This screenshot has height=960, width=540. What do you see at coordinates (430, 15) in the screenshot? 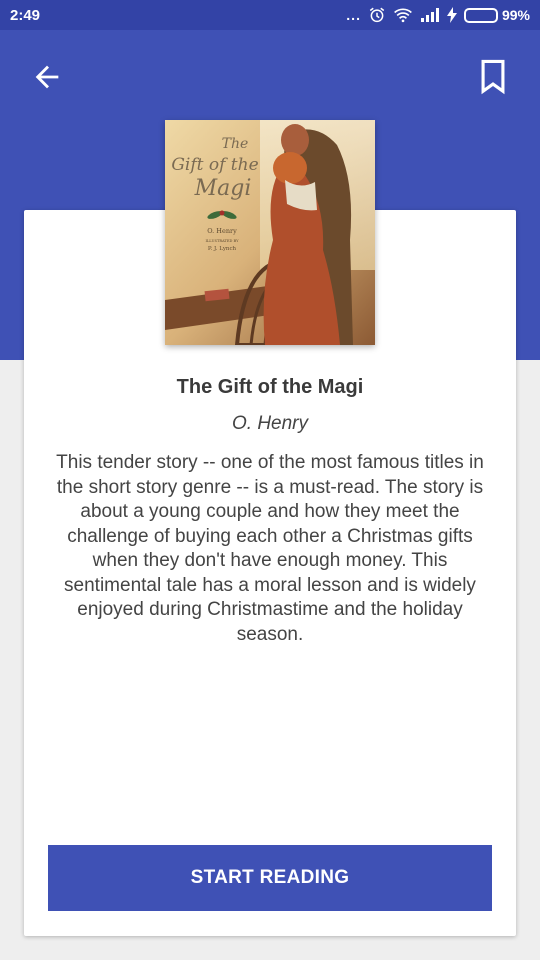
I see `signal-icon` at bounding box center [430, 15].